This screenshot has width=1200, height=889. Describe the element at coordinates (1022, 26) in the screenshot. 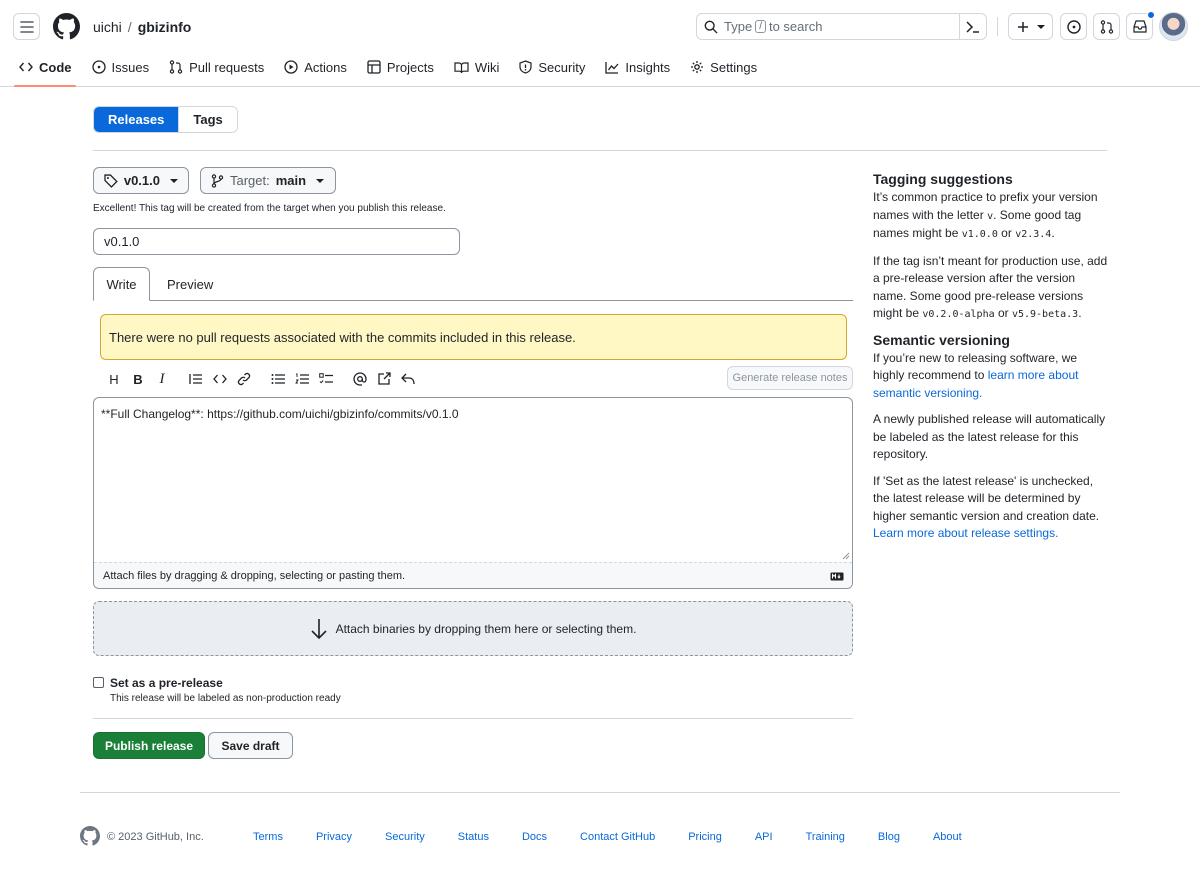

I see `plus-icon` at that location.